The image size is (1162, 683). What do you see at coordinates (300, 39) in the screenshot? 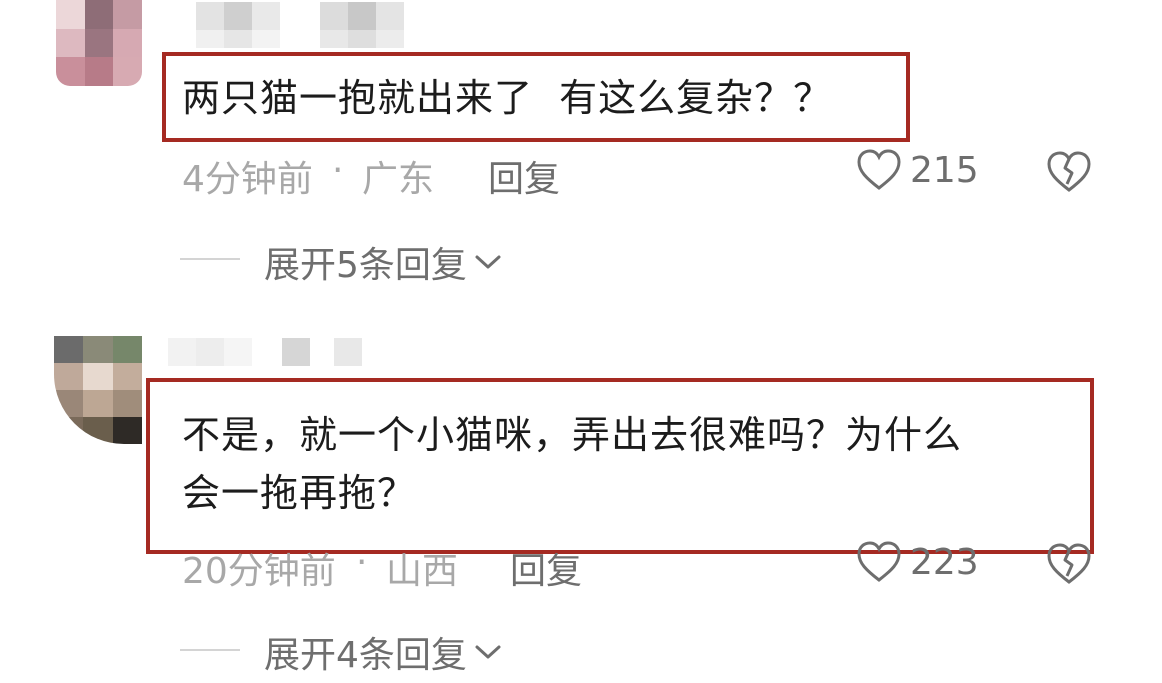
I see `username-blurred-lower` at bounding box center [300, 39].